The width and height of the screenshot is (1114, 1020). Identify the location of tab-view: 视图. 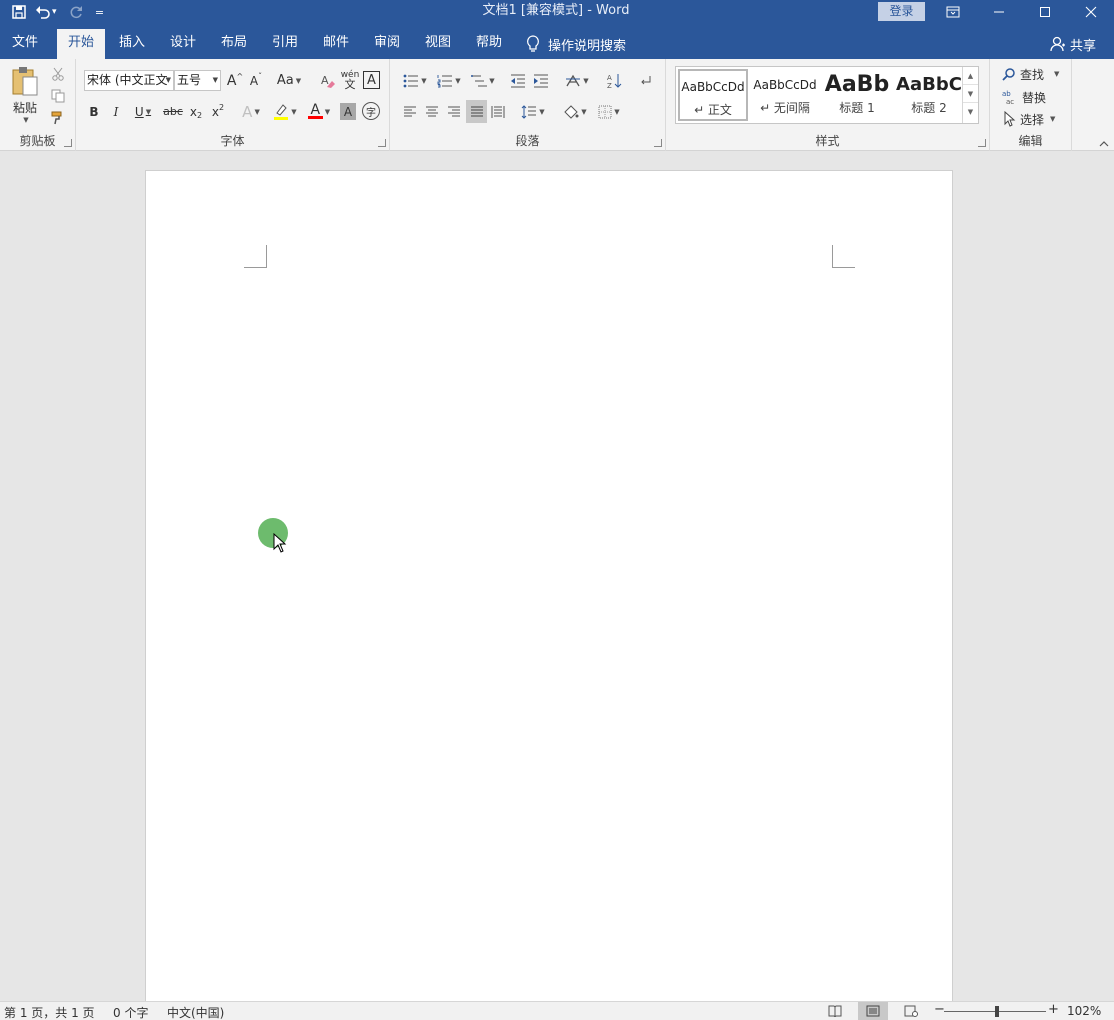
(438, 44).